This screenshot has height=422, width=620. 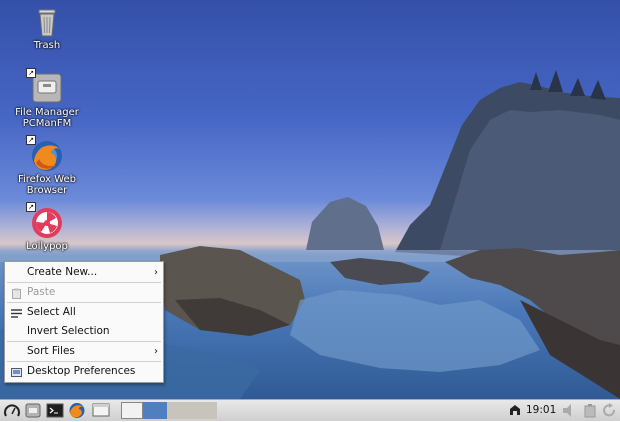 I want to click on desktop-icon-trash: Trash, so click(x=47, y=28).